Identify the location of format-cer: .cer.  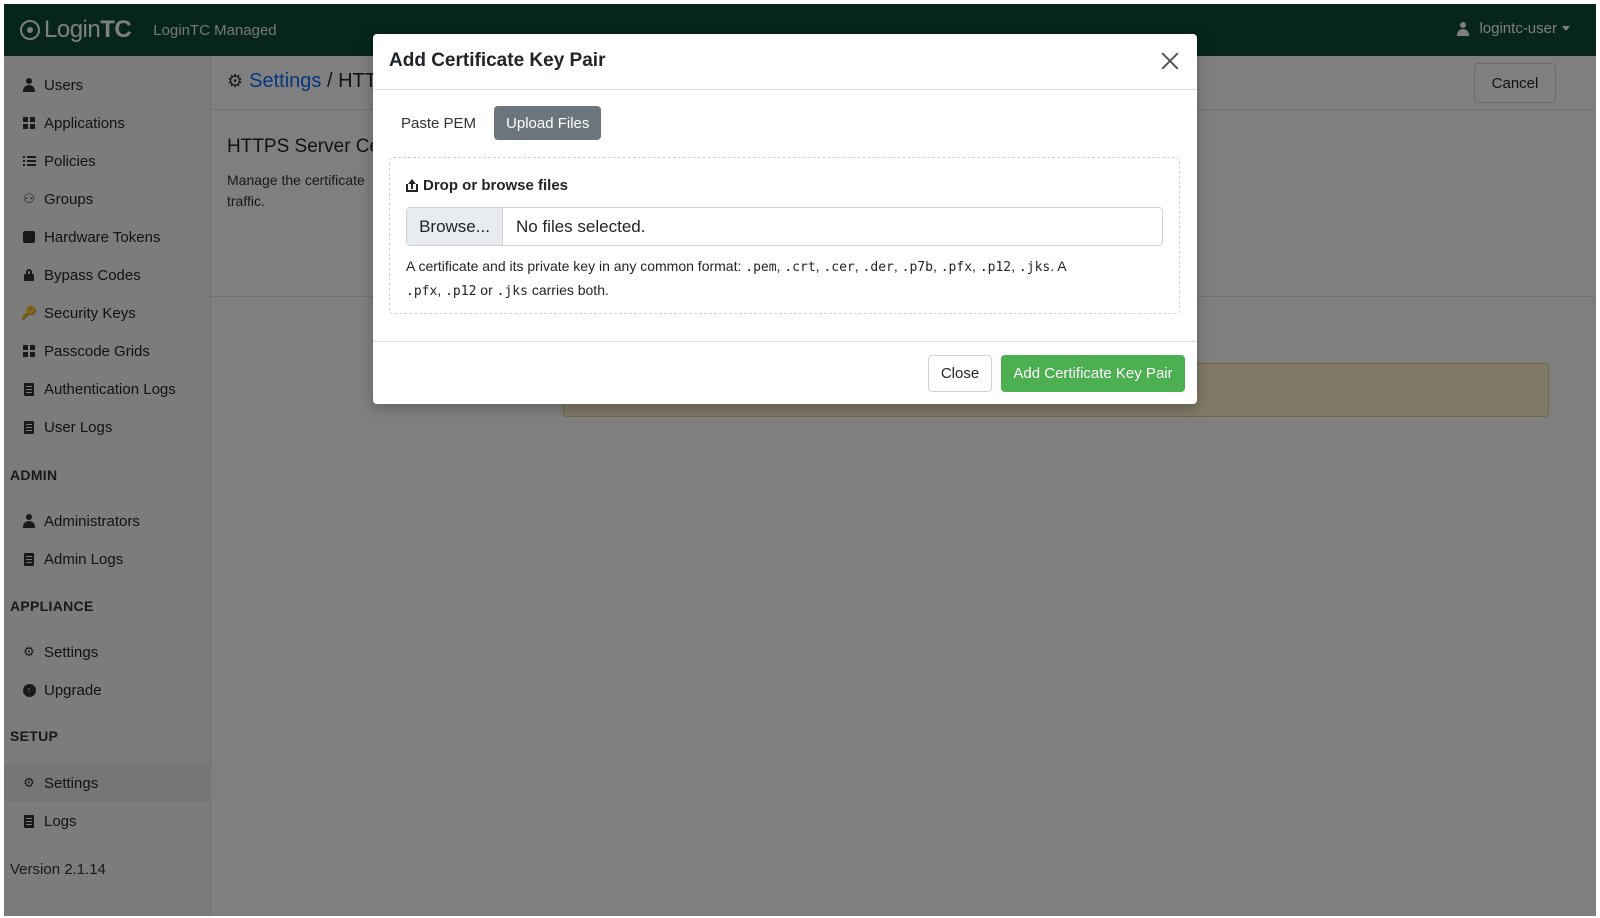
(839, 267).